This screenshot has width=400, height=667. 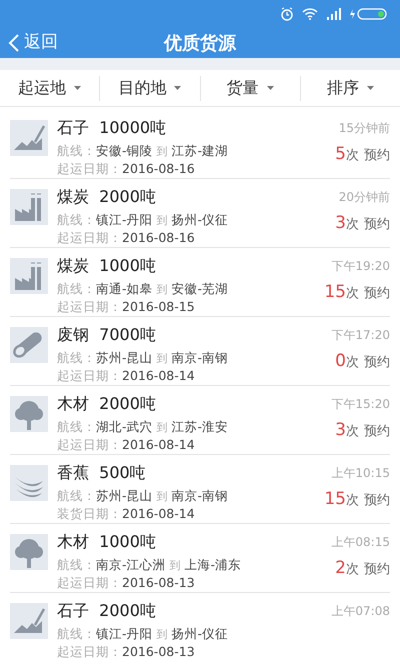 I want to click on destination-text: 上海-浦东, so click(x=213, y=565).